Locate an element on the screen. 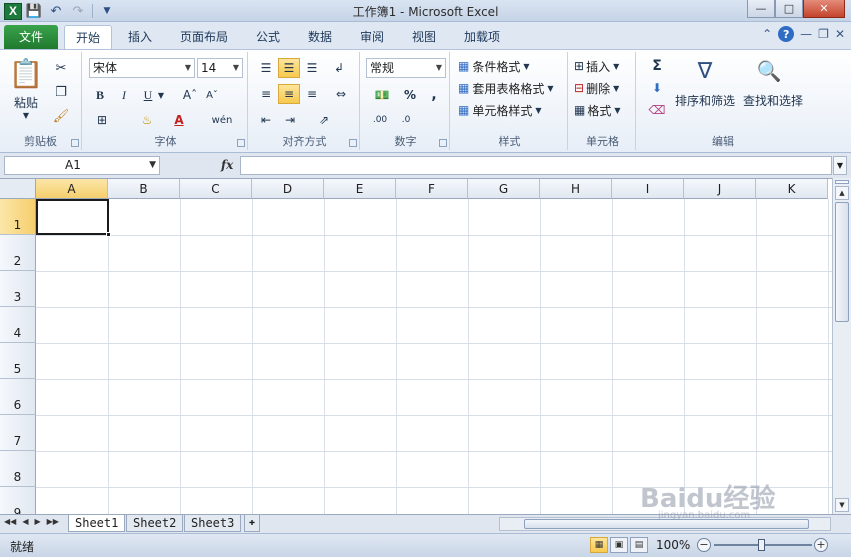 This screenshot has height=557, width=851. fill-handle is located at coordinates (108, 234).